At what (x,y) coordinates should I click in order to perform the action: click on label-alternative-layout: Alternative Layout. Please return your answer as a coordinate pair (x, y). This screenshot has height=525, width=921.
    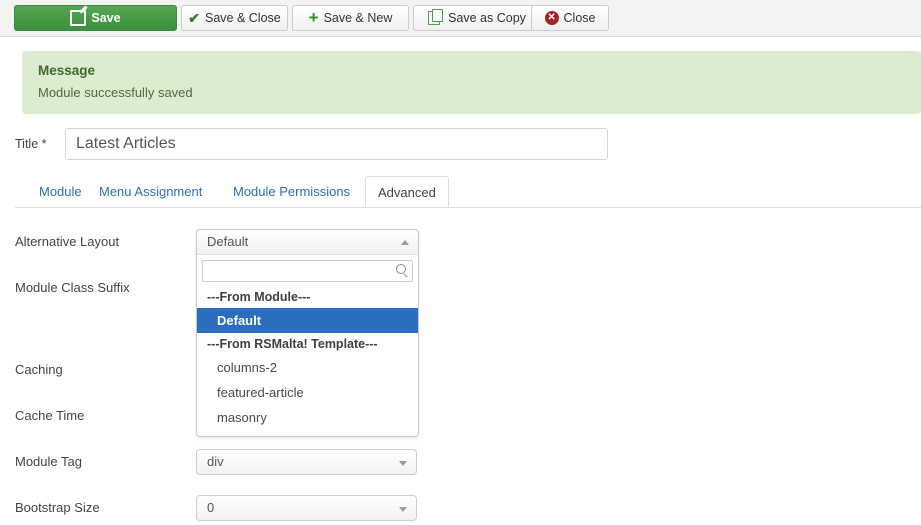
    Looking at the image, I should click on (67, 241).